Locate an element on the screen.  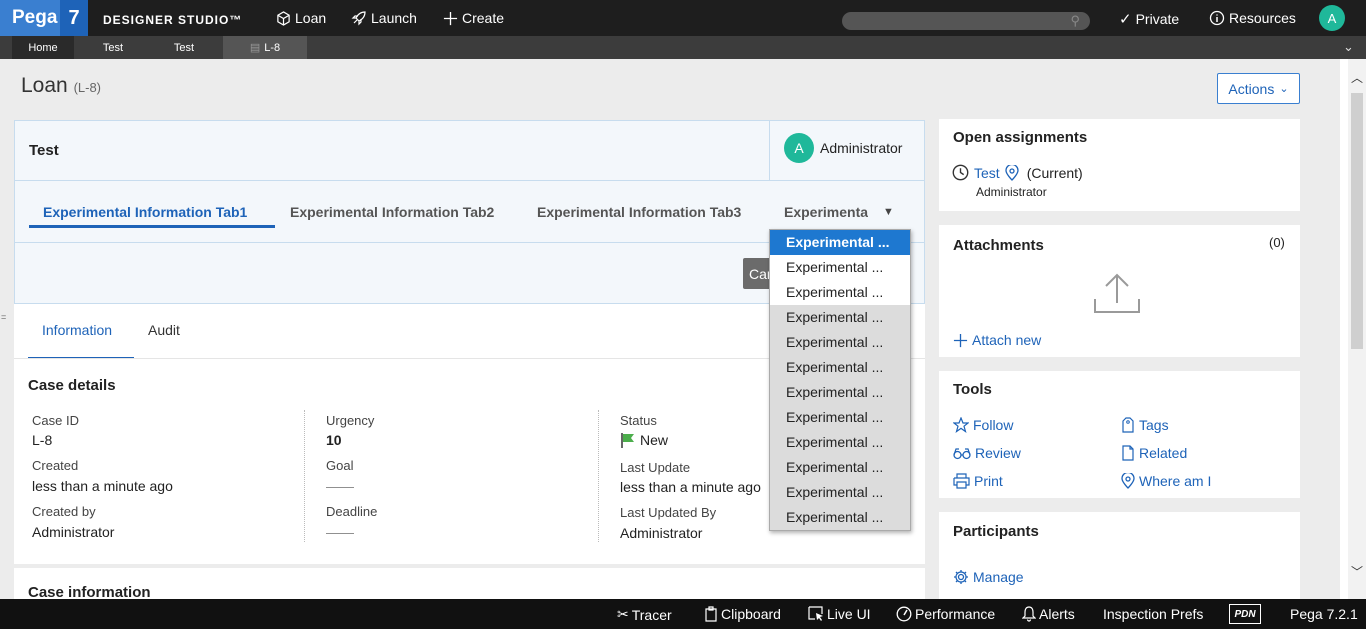
page-title: Loan (L-8) is located at coordinates (61, 86).